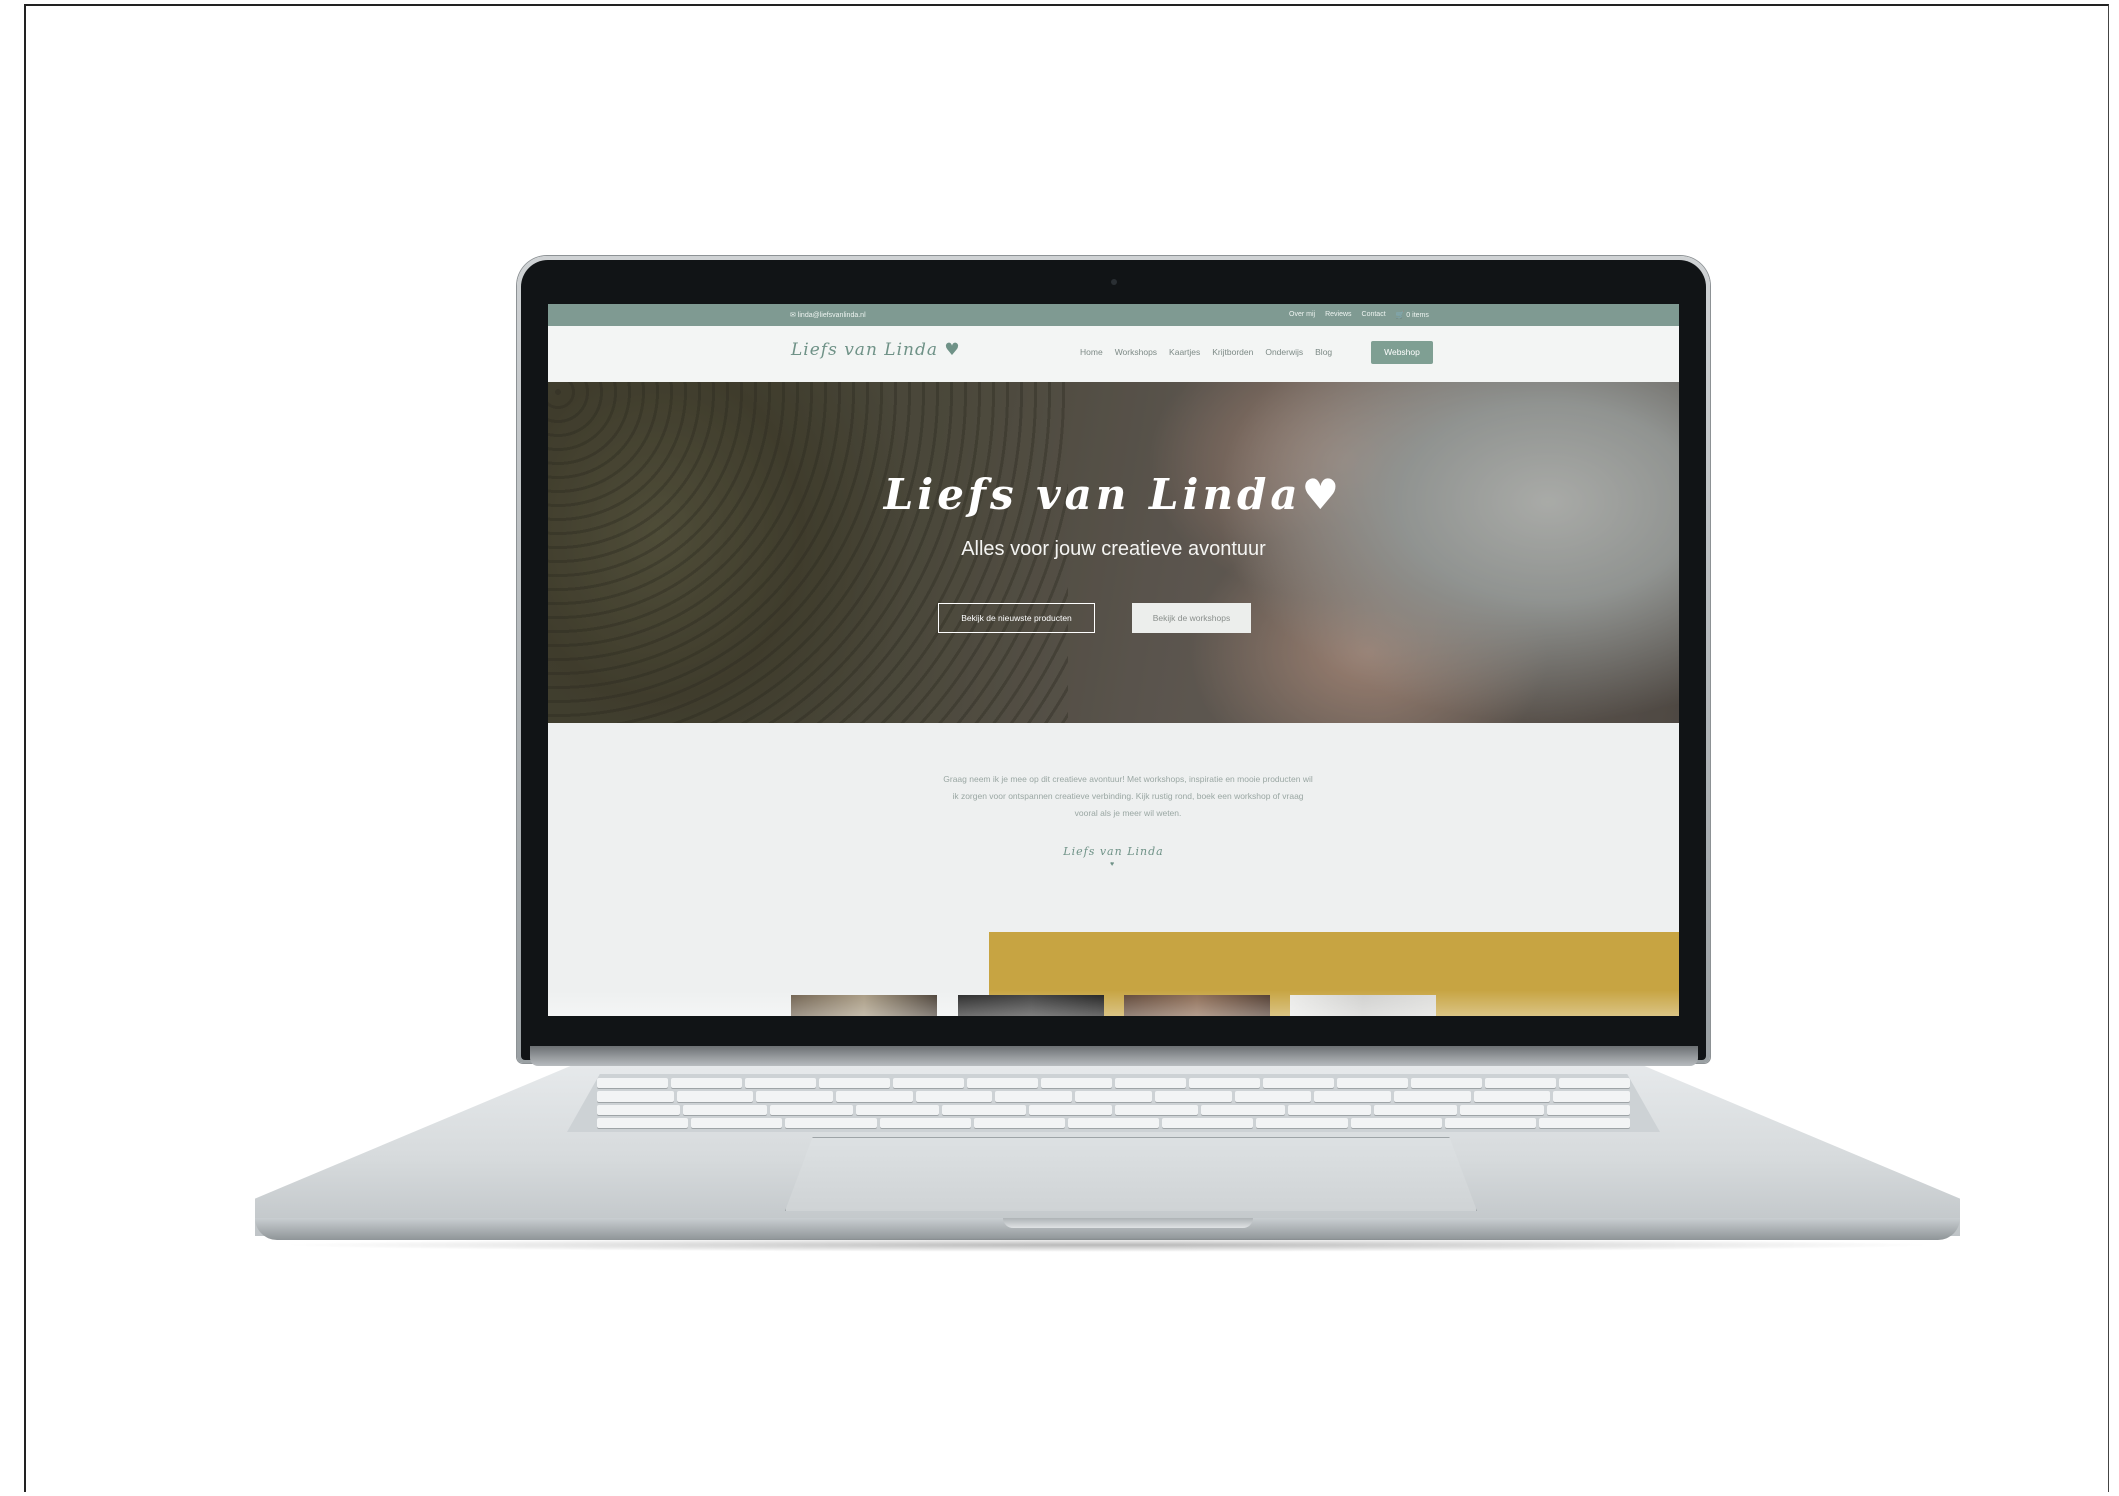 The width and height of the screenshot is (2119, 1496). What do you see at coordinates (1402, 352) in the screenshot?
I see `webshop-button: Webshop` at bounding box center [1402, 352].